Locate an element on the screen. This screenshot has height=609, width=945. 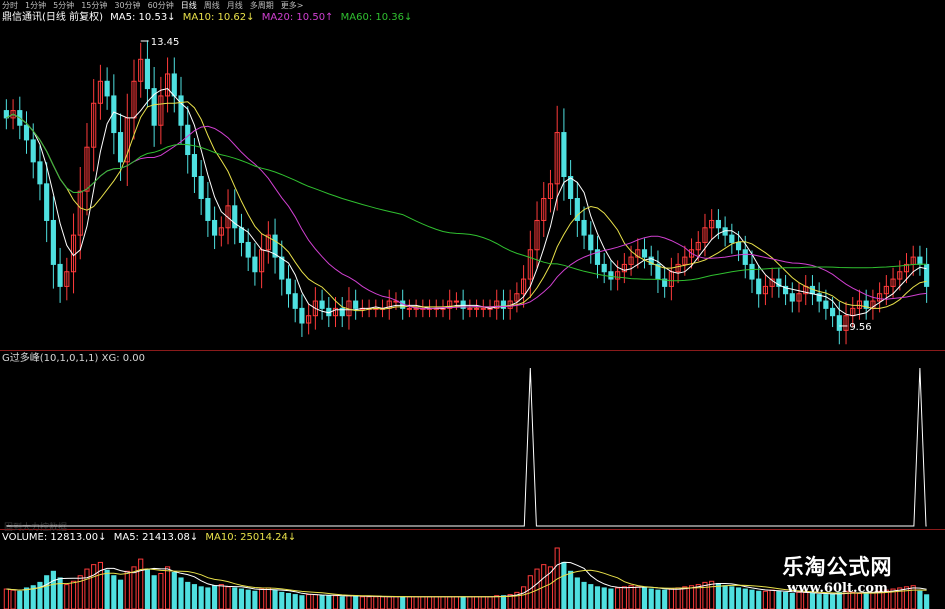
panel-divider is located at coordinates (472, 529).